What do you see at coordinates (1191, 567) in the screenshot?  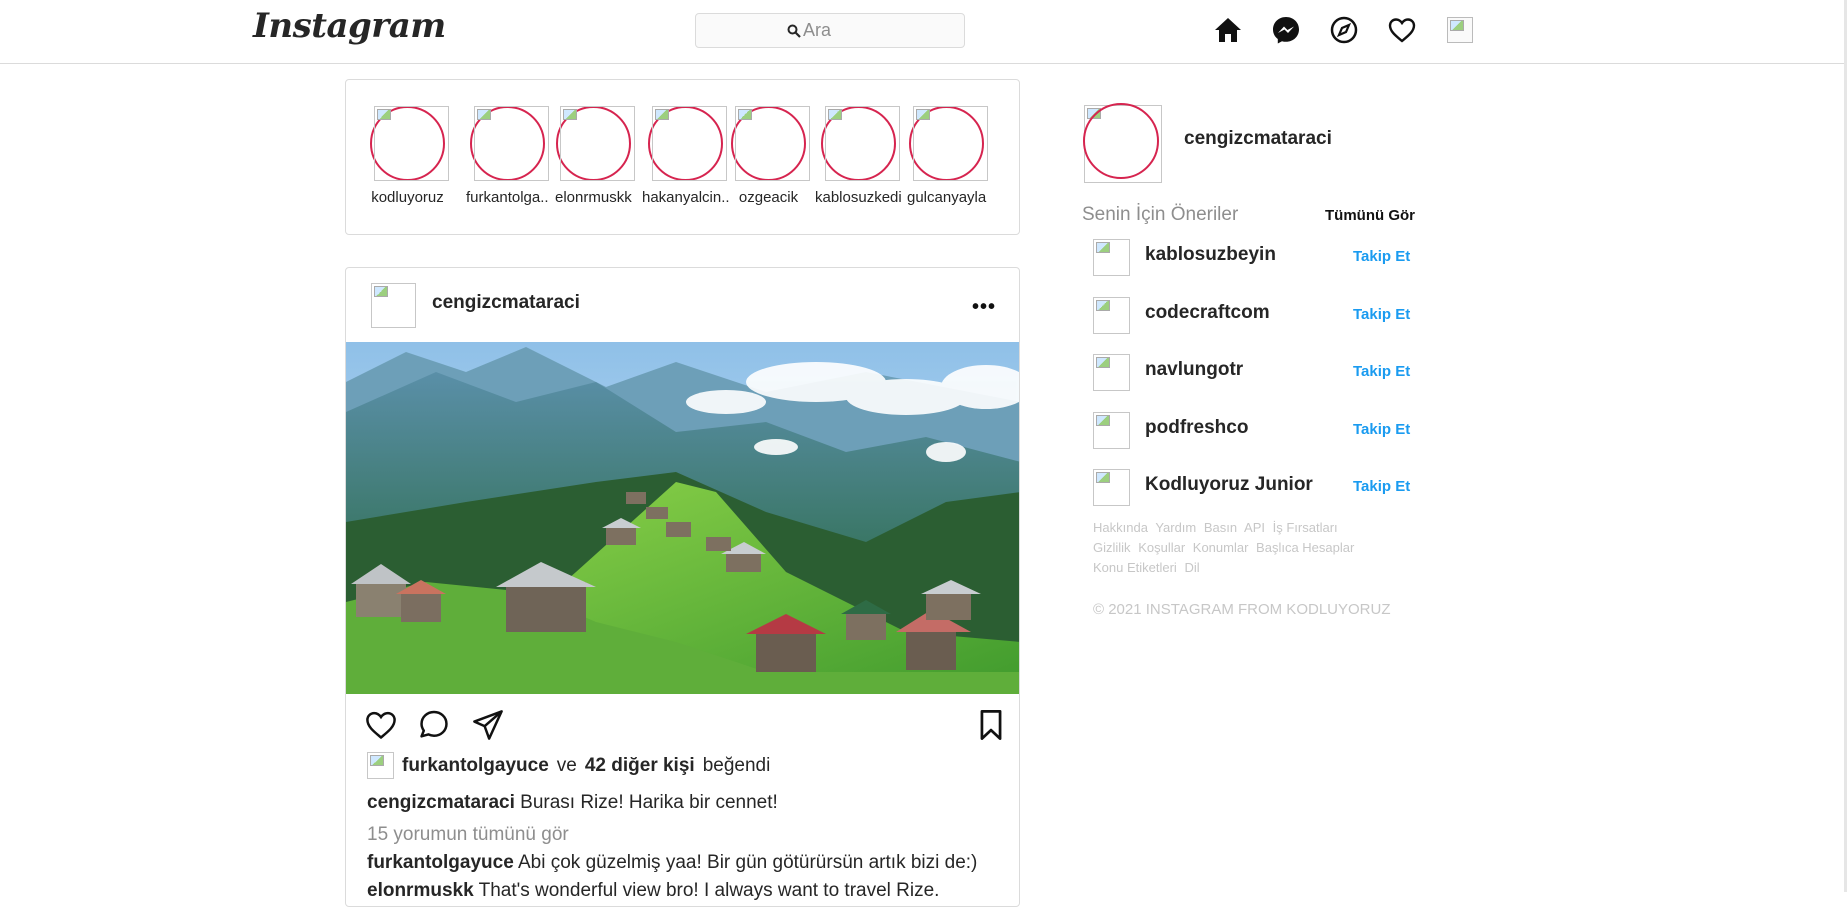 I see `footer-link: Dil` at bounding box center [1191, 567].